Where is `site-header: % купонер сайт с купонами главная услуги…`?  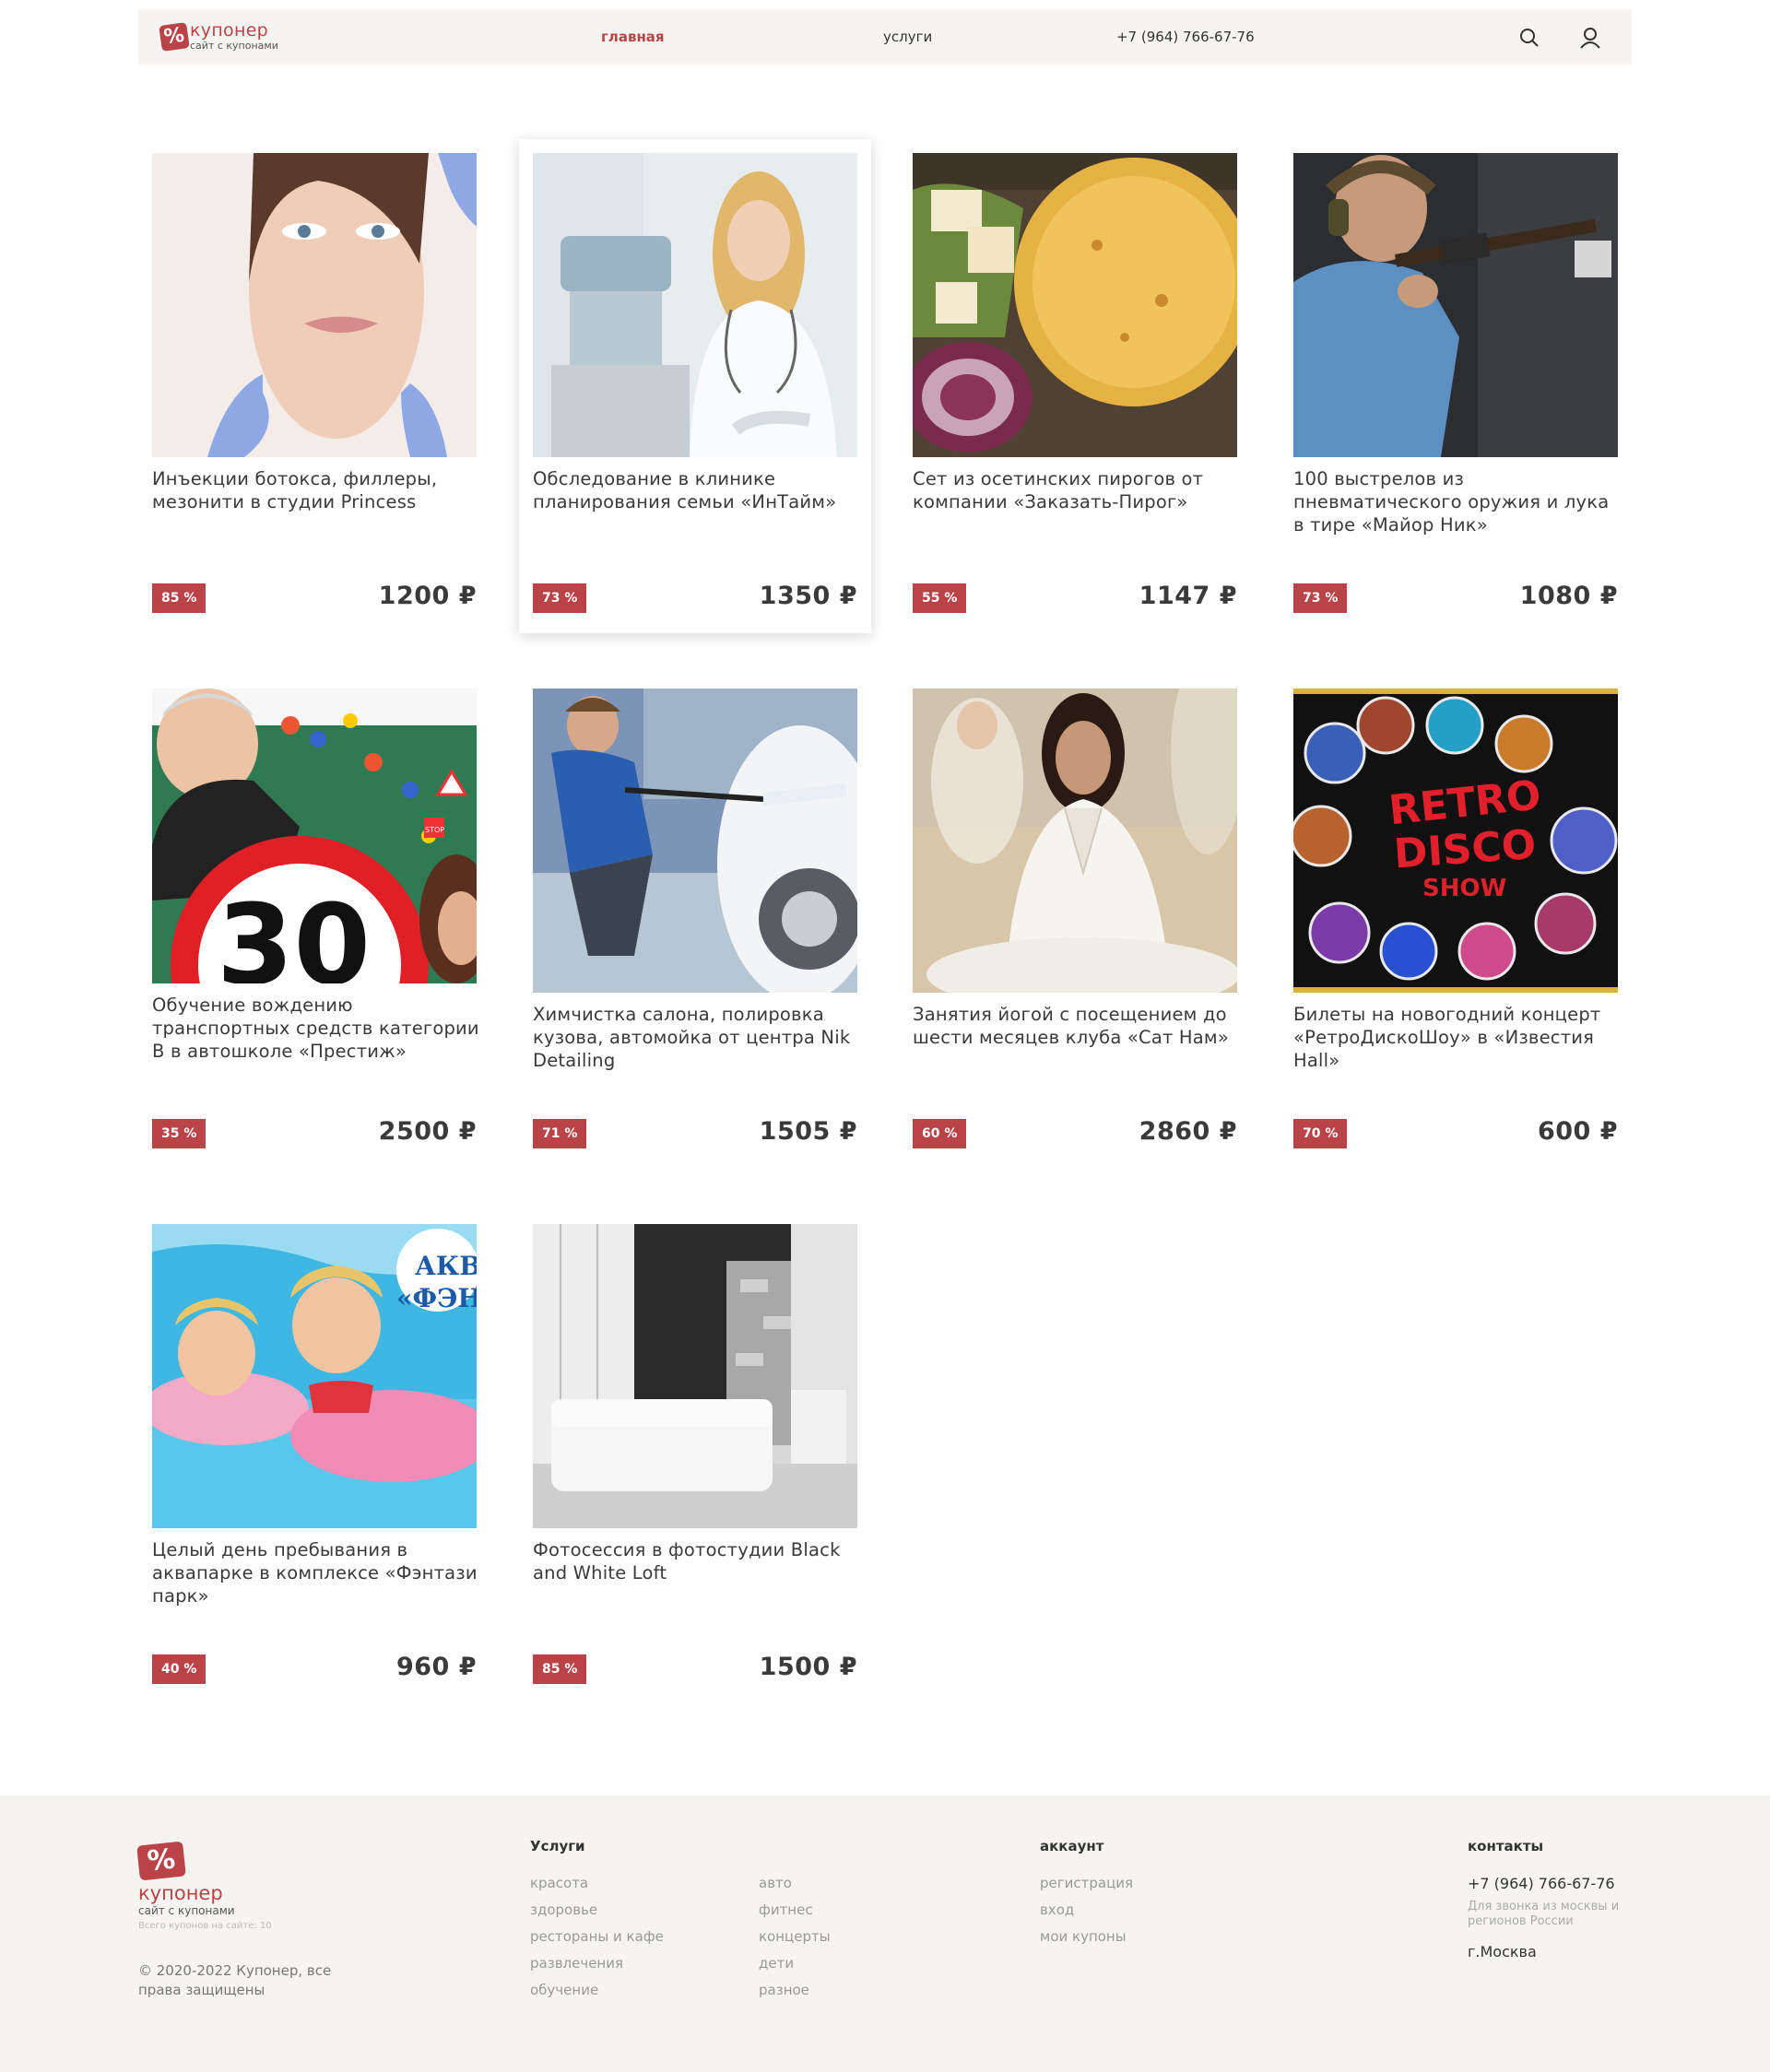
site-header: % купонер сайт с купонами главная услуги… is located at coordinates (885, 37).